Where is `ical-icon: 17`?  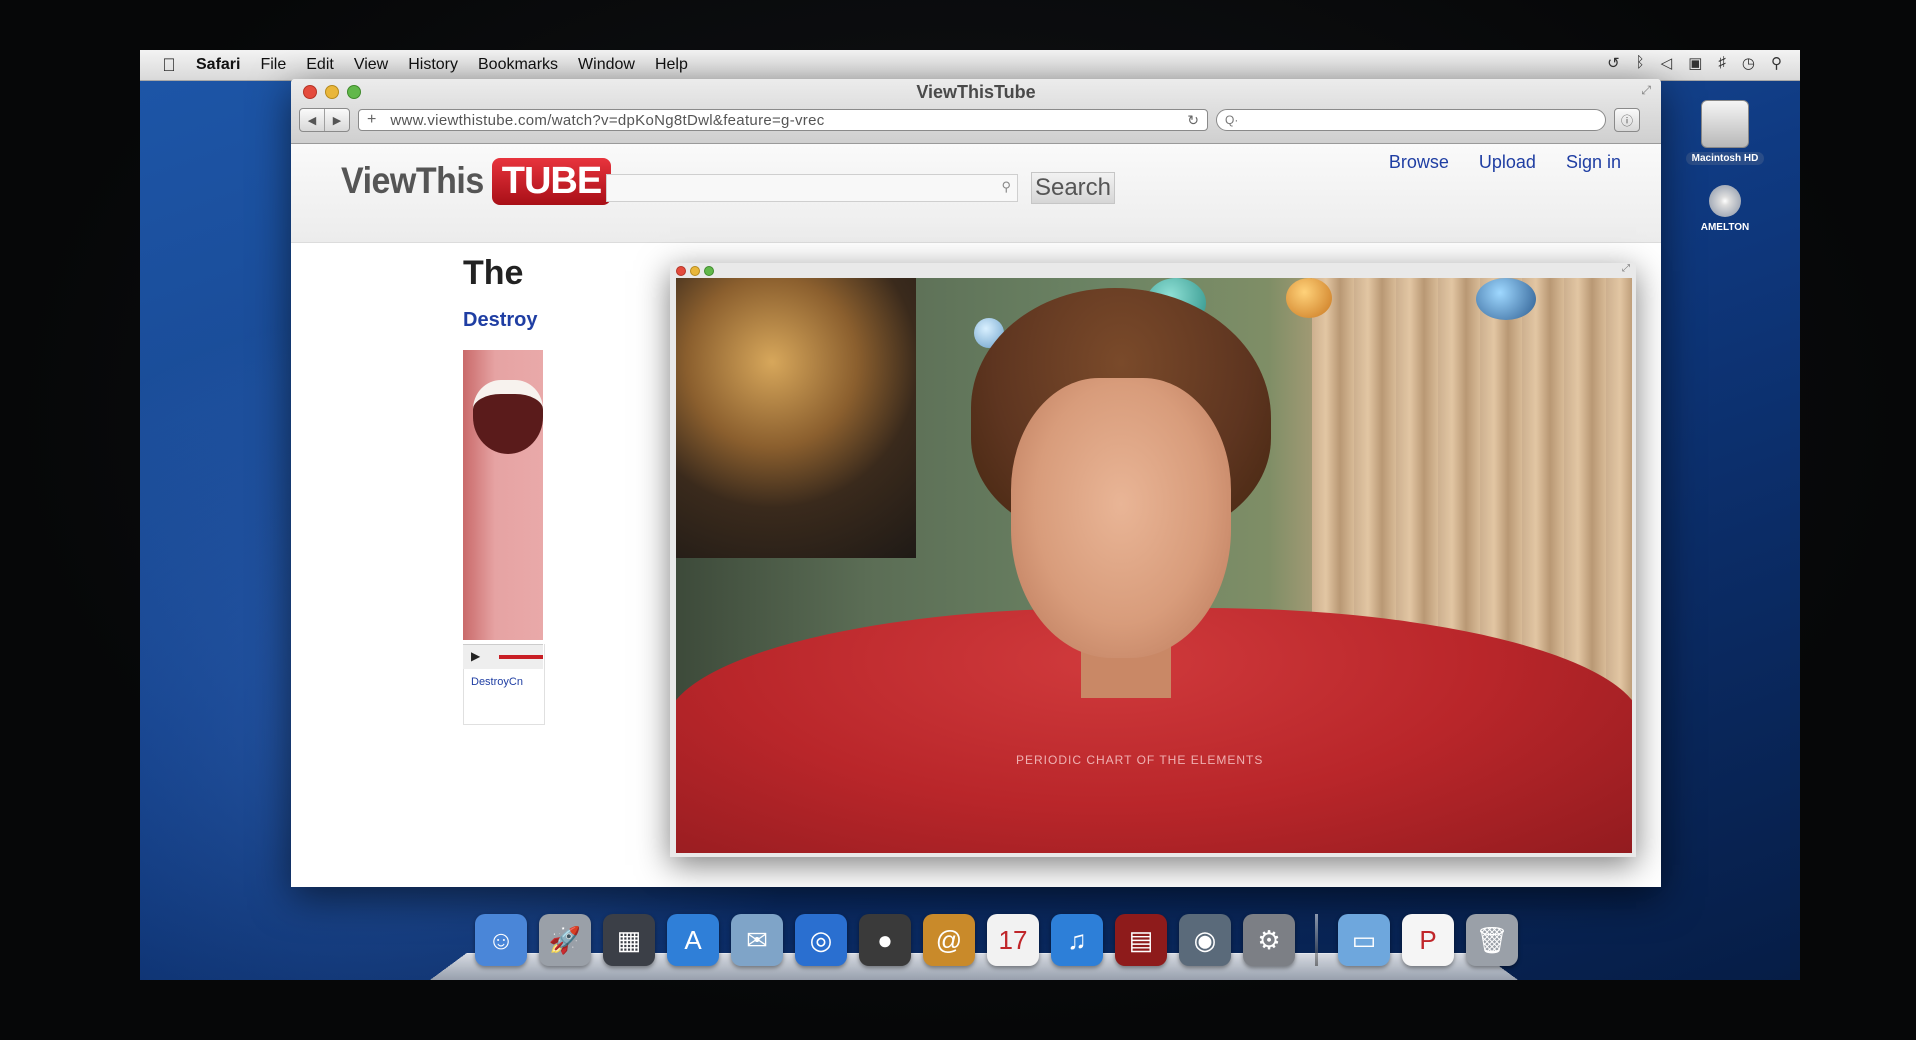
ical-icon: 17 is located at coordinates (1013, 940).